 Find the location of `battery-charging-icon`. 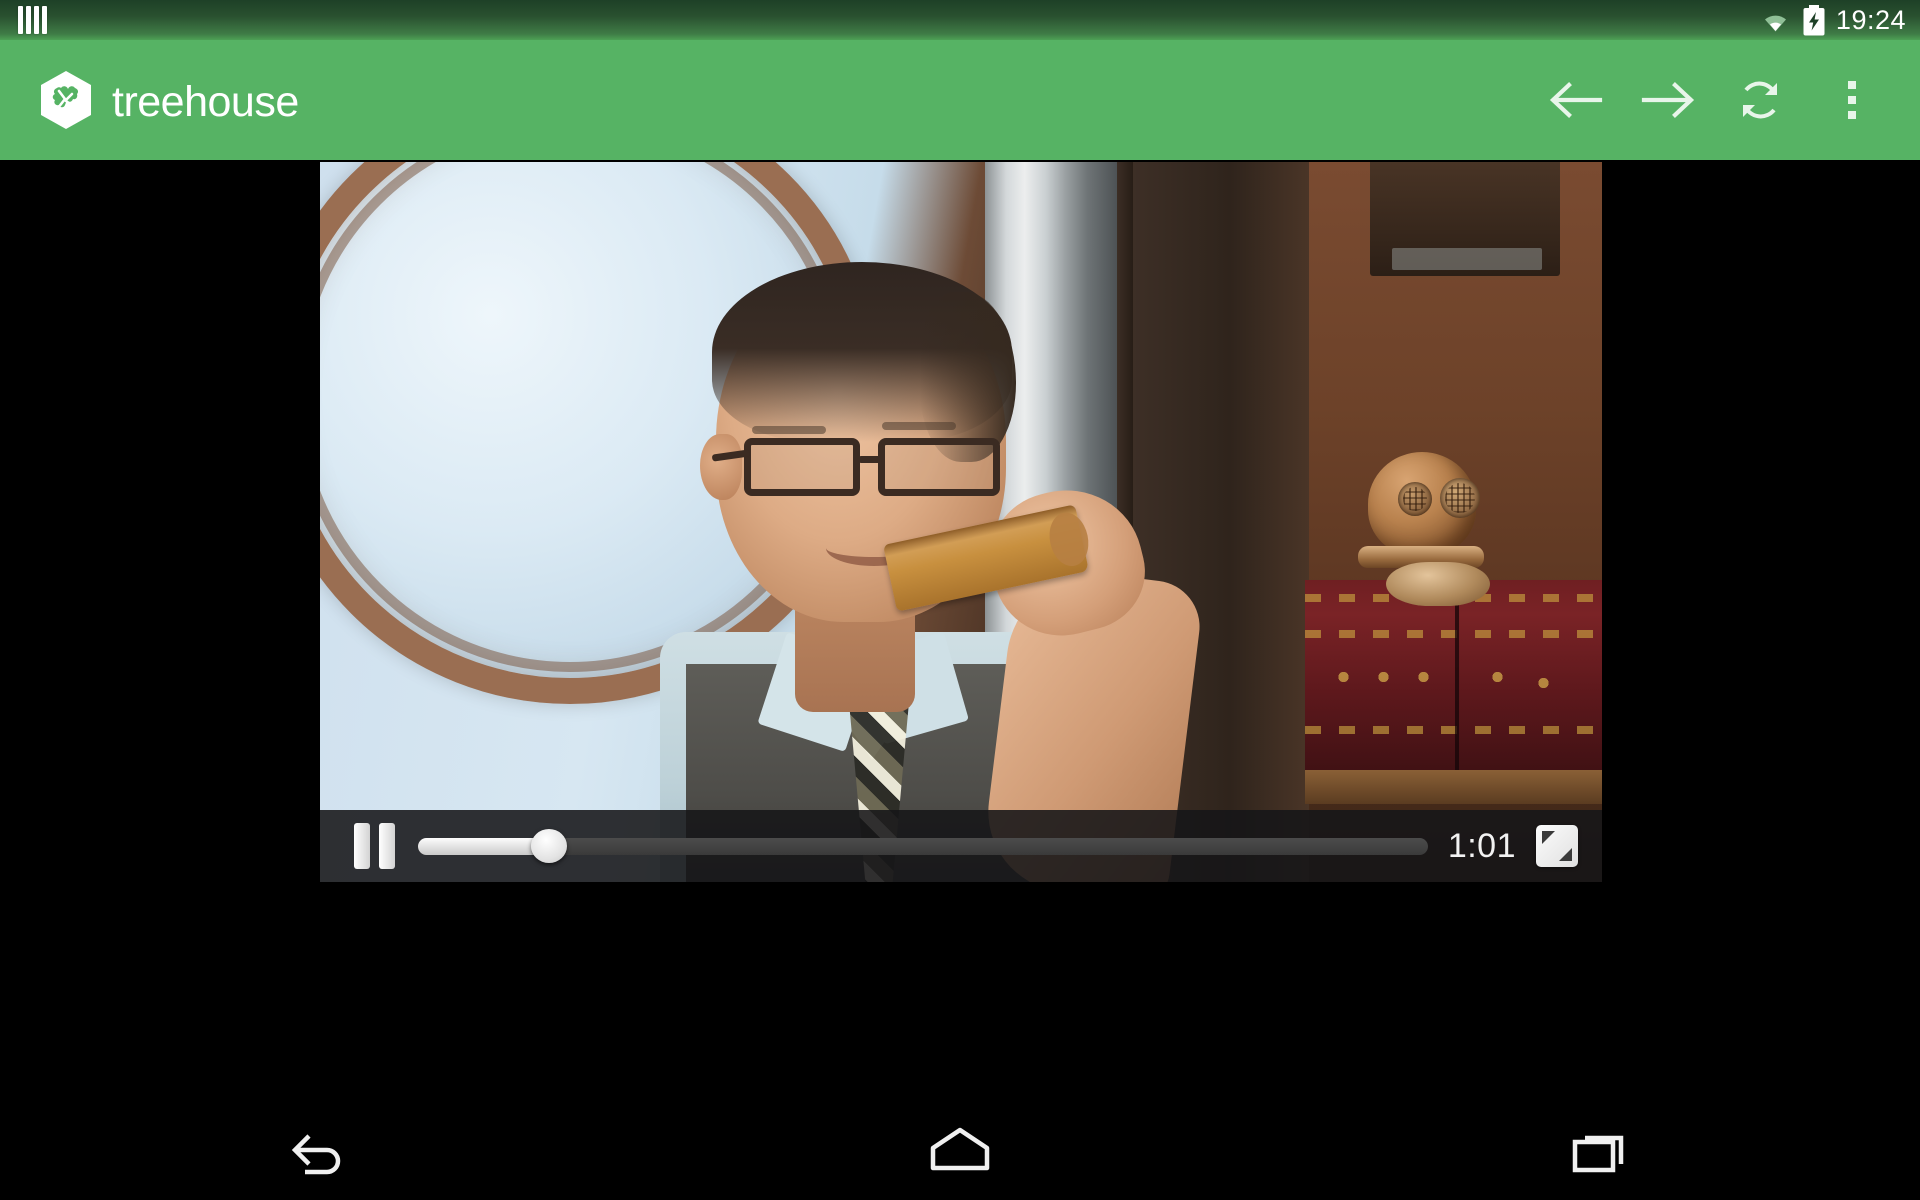

battery-charging-icon is located at coordinates (1814, 19).